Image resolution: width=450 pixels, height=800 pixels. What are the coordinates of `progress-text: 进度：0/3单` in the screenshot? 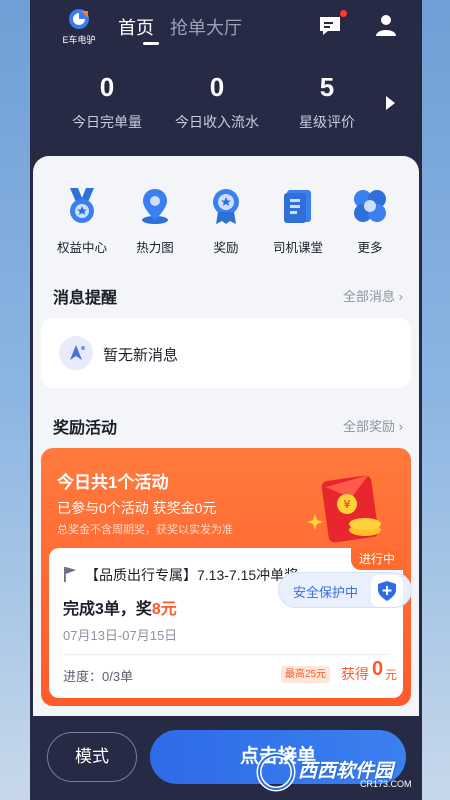 It's located at (98, 676).